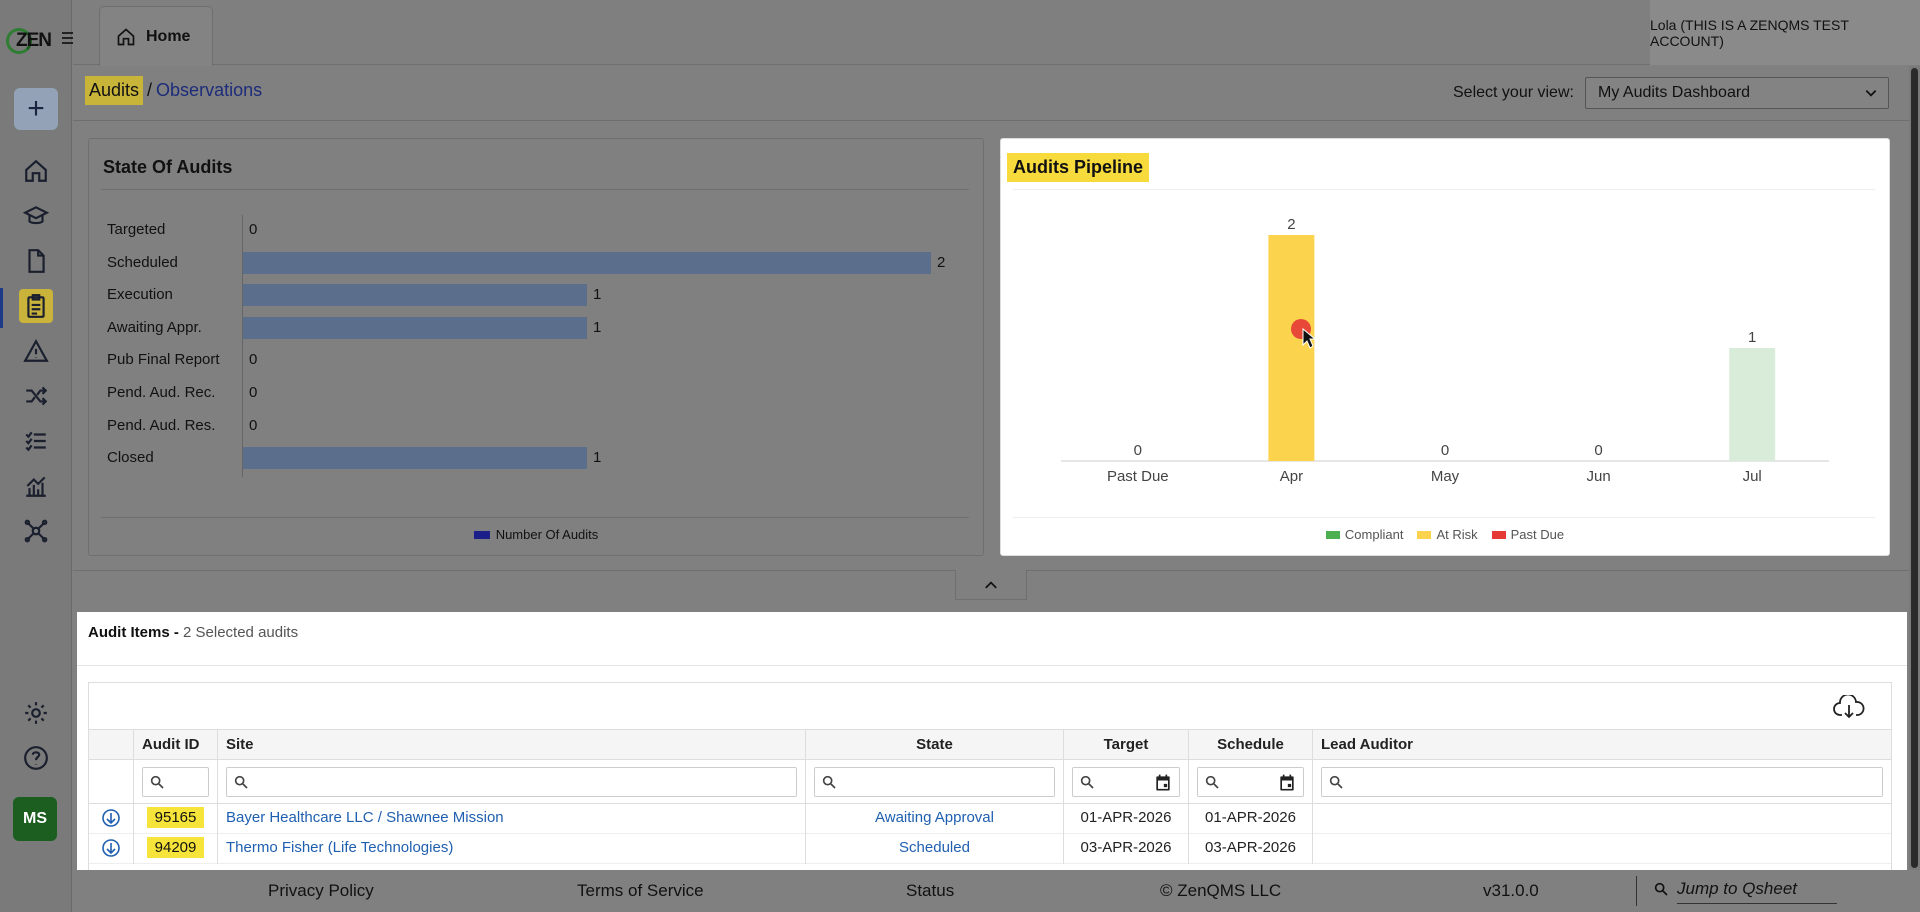 The image size is (1920, 912). I want to click on view-select: My Audits Dashboard, so click(1737, 93).